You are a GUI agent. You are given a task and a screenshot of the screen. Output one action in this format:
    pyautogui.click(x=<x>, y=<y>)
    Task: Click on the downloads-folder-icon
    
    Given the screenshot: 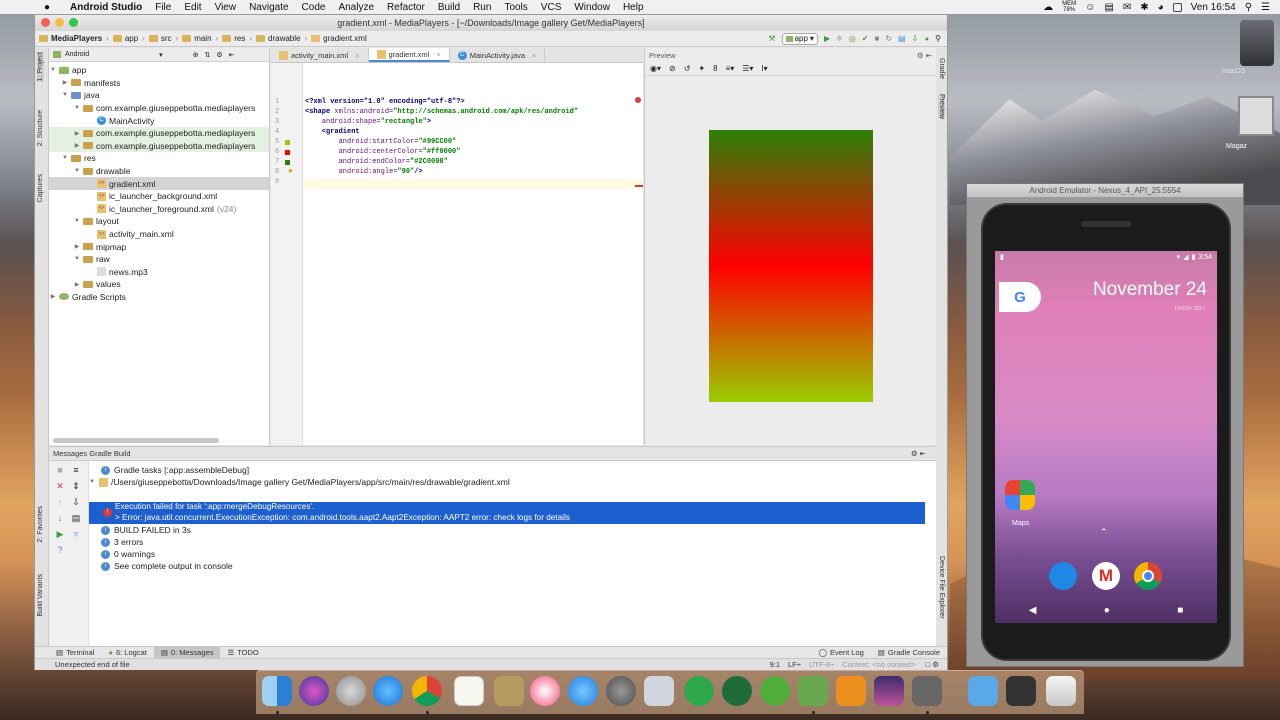 What is the action you would take?
    pyautogui.click(x=983, y=691)
    